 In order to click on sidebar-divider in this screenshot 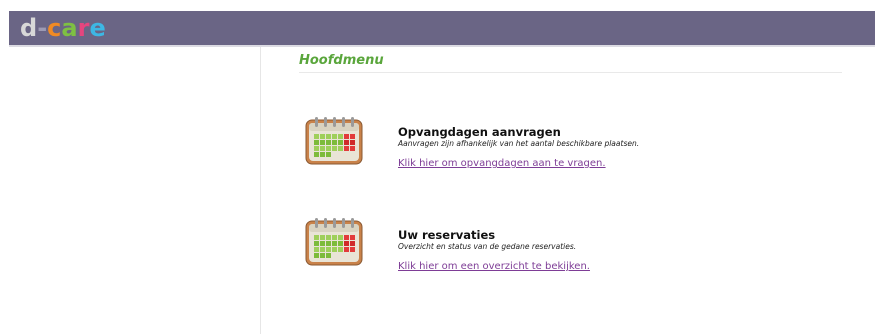, I will do `click(260, 190)`.